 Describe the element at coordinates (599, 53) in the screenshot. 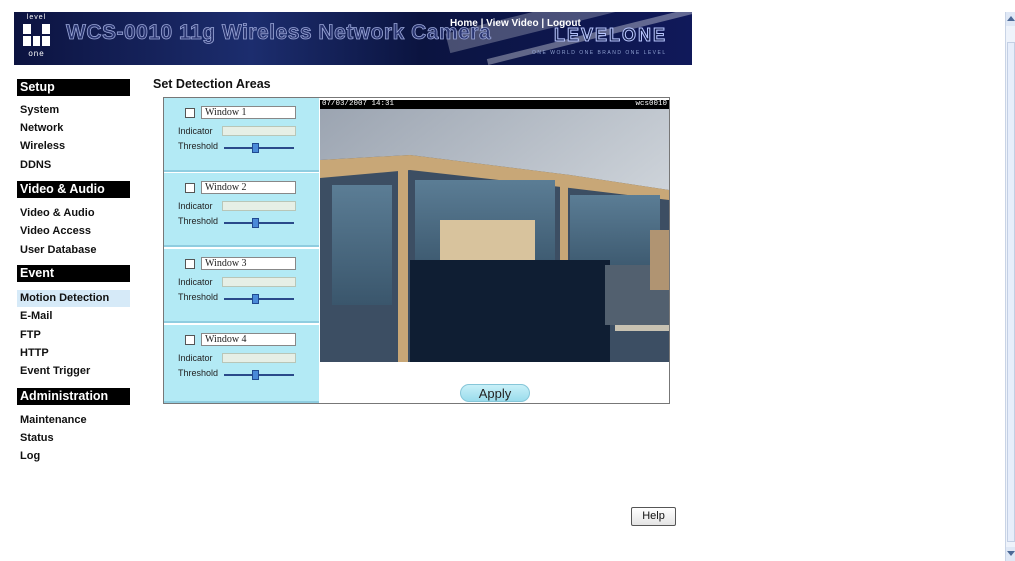

I see `brand-tagline: ONE WORLD ONE BRAND ONE LEVEL` at that location.